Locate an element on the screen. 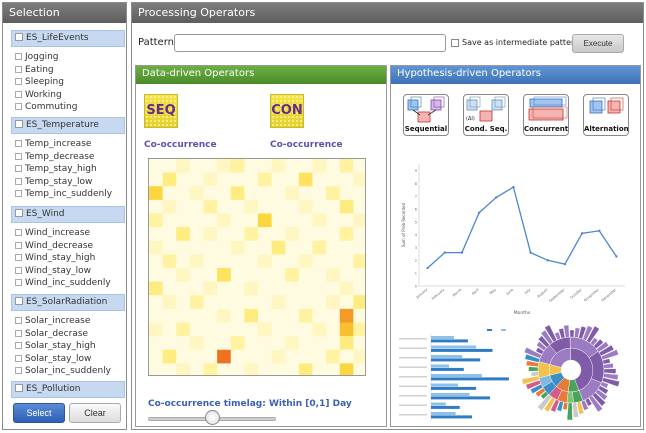 The image size is (646, 433). category-es-lifeevents: ES_LifeEvents is located at coordinates (68, 38).